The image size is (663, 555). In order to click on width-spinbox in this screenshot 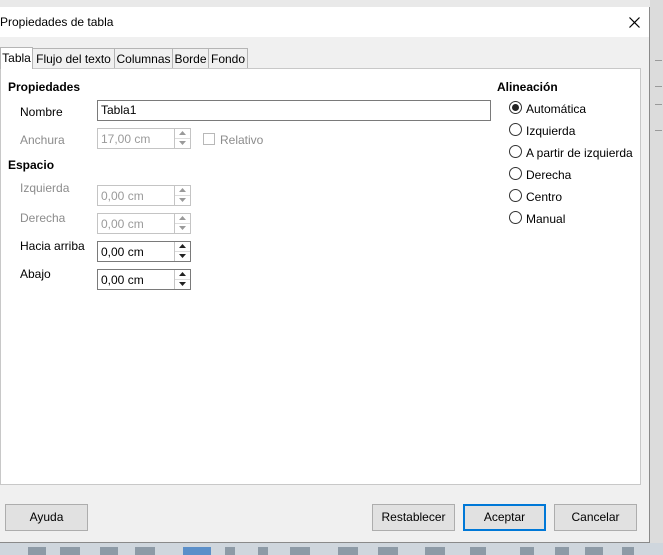, I will do `click(144, 138)`.